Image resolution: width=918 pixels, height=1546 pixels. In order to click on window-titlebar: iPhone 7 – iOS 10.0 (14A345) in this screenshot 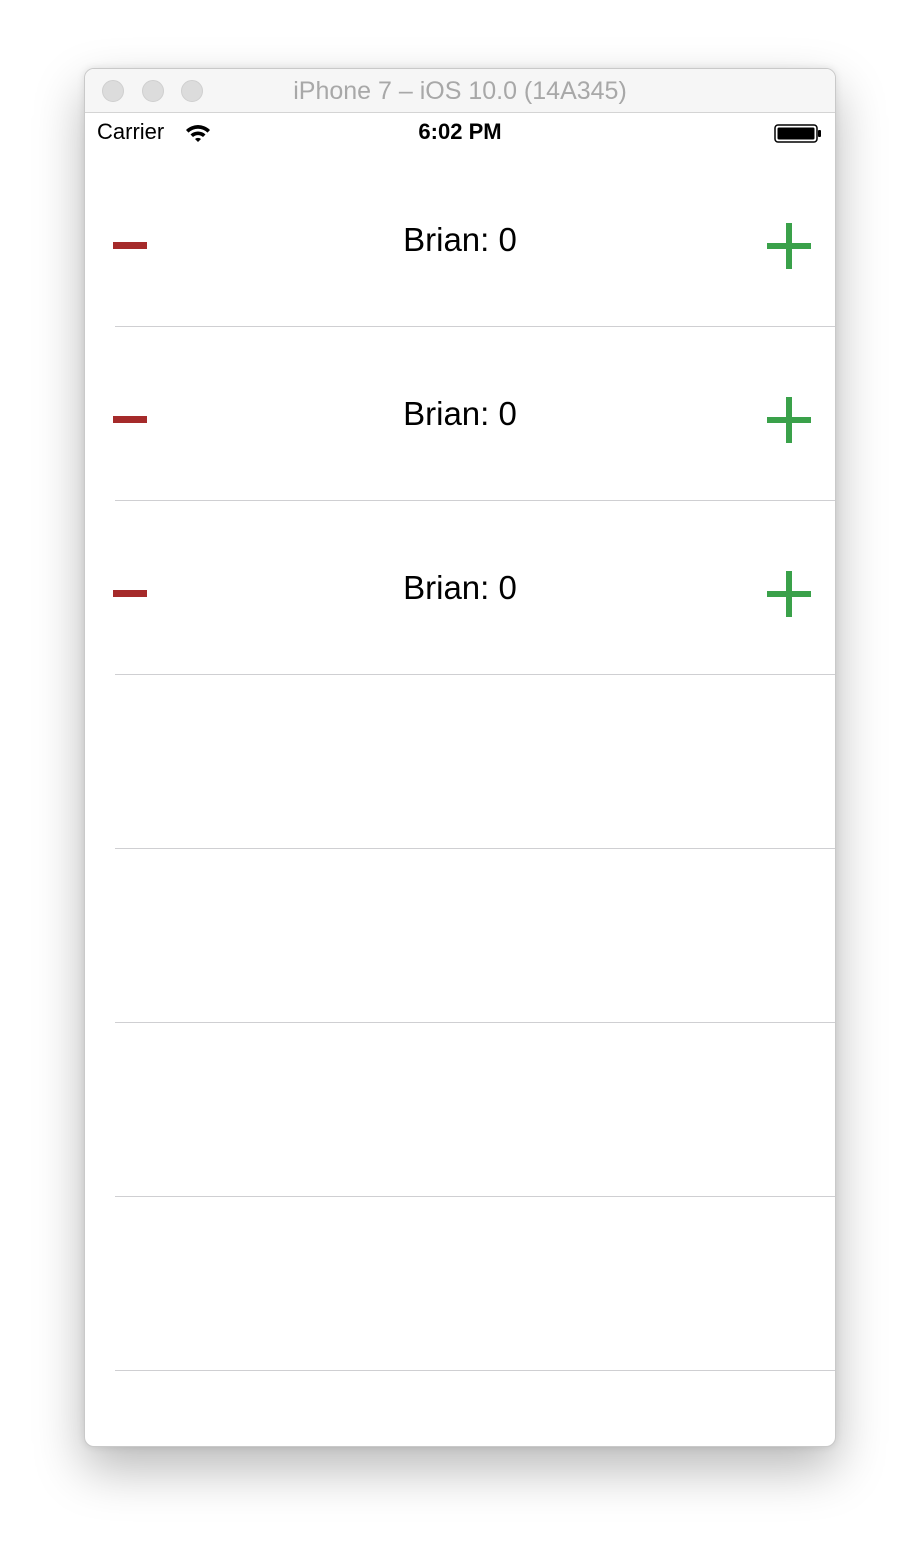, I will do `click(460, 91)`.